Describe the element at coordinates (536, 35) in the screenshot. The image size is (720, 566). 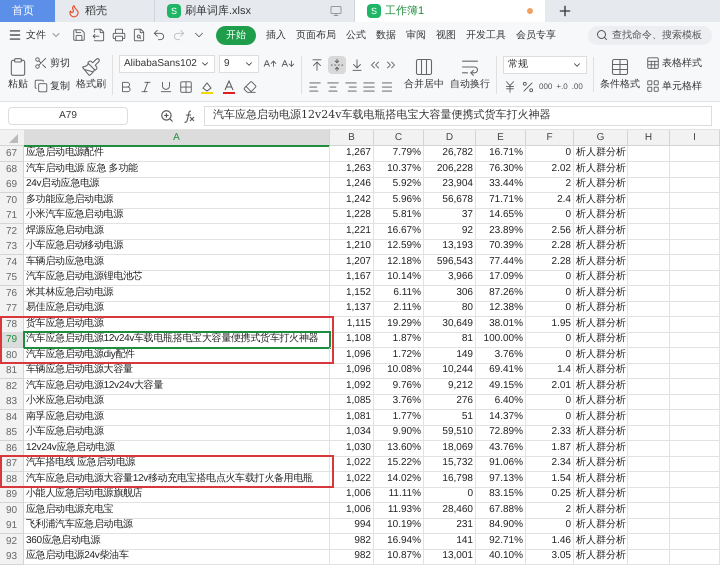
I see `ribbon-tab: 会员专享` at that location.